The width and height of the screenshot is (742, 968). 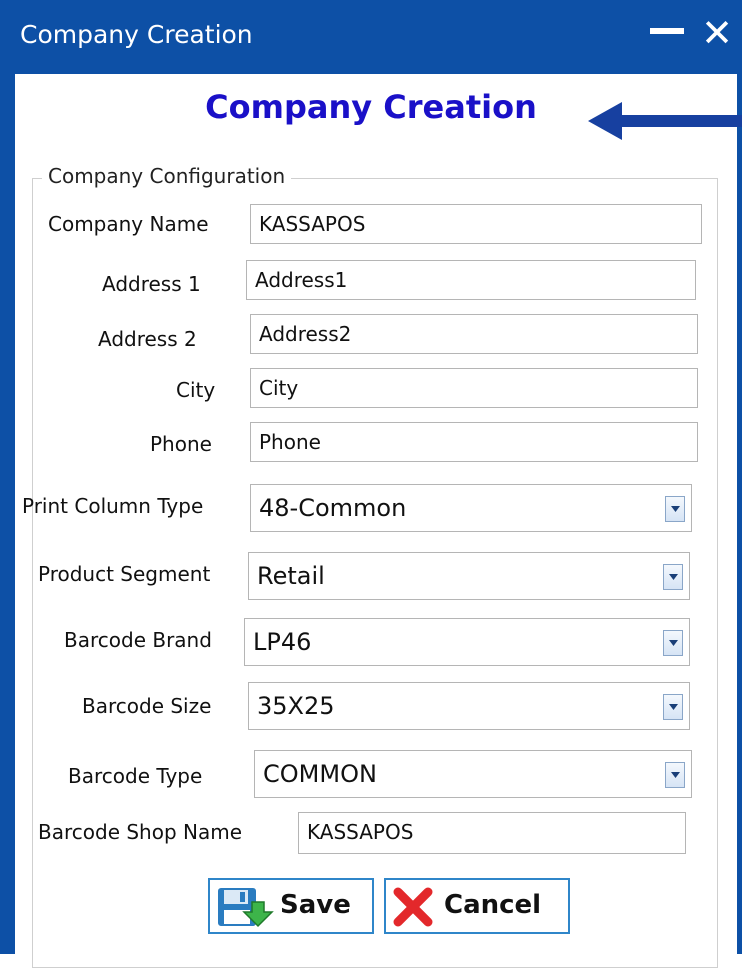 What do you see at coordinates (246, 908) in the screenshot?
I see `floppy-disk-icon` at bounding box center [246, 908].